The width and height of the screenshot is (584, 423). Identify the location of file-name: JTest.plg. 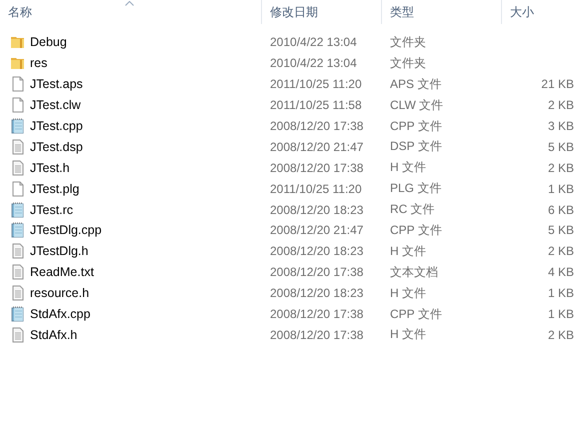
(55, 189).